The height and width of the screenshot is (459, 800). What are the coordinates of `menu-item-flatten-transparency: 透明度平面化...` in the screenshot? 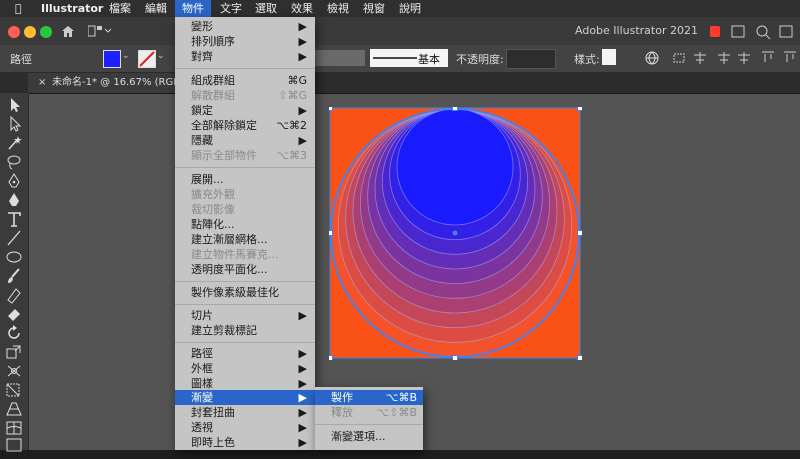 It's located at (245, 269).